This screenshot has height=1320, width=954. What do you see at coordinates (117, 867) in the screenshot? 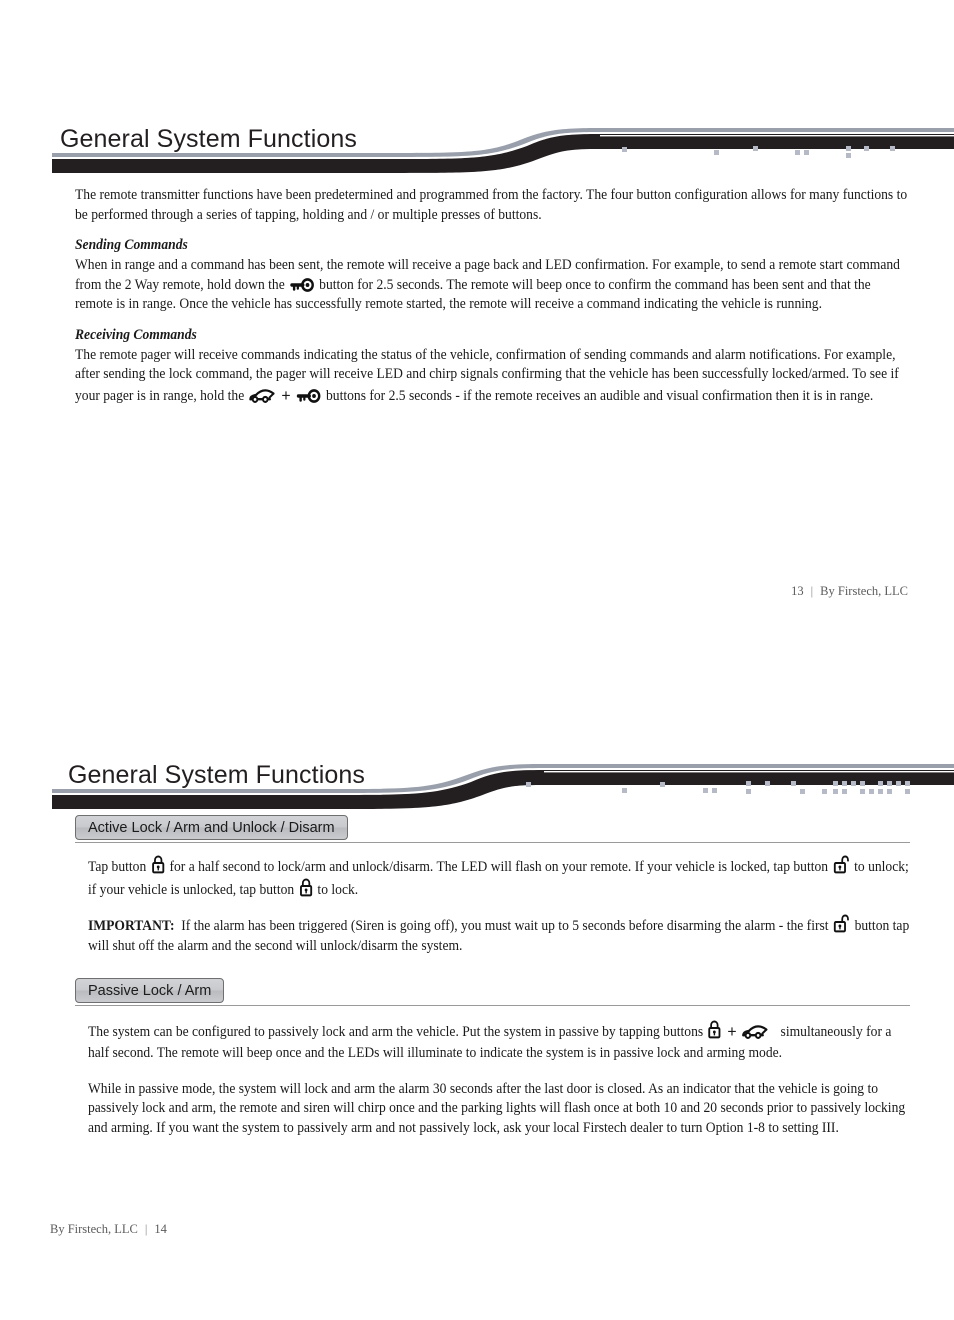
I see `active-p1-a: Tap button` at bounding box center [117, 867].